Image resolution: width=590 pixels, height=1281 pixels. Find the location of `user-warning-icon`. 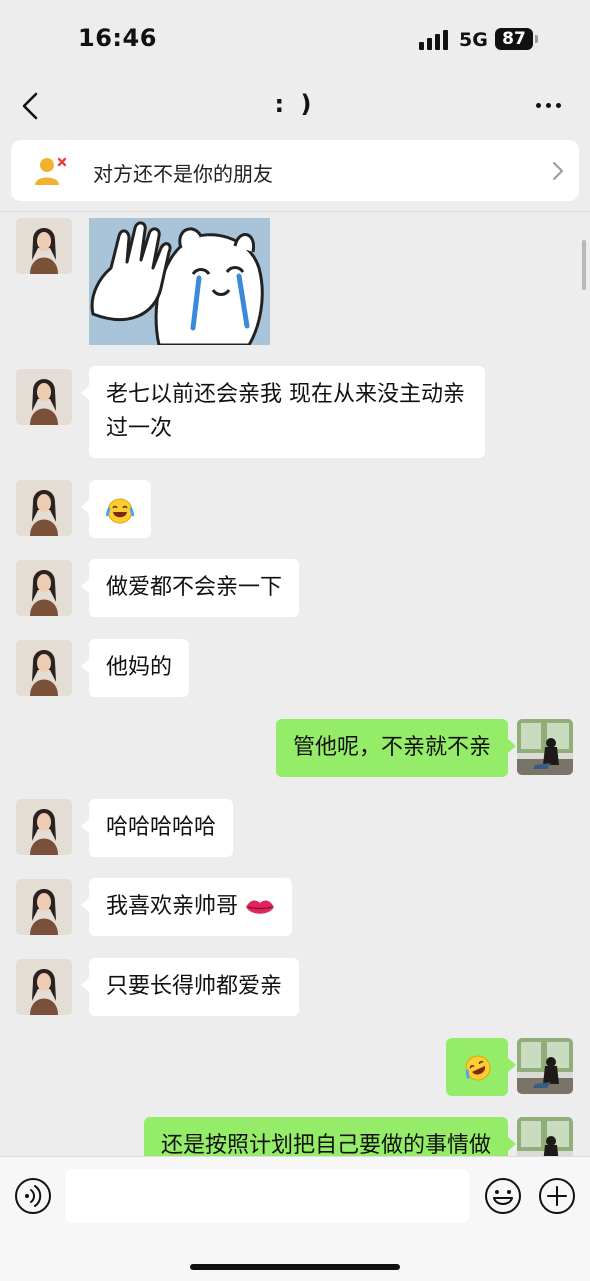

user-warning-icon is located at coordinates (51, 171).